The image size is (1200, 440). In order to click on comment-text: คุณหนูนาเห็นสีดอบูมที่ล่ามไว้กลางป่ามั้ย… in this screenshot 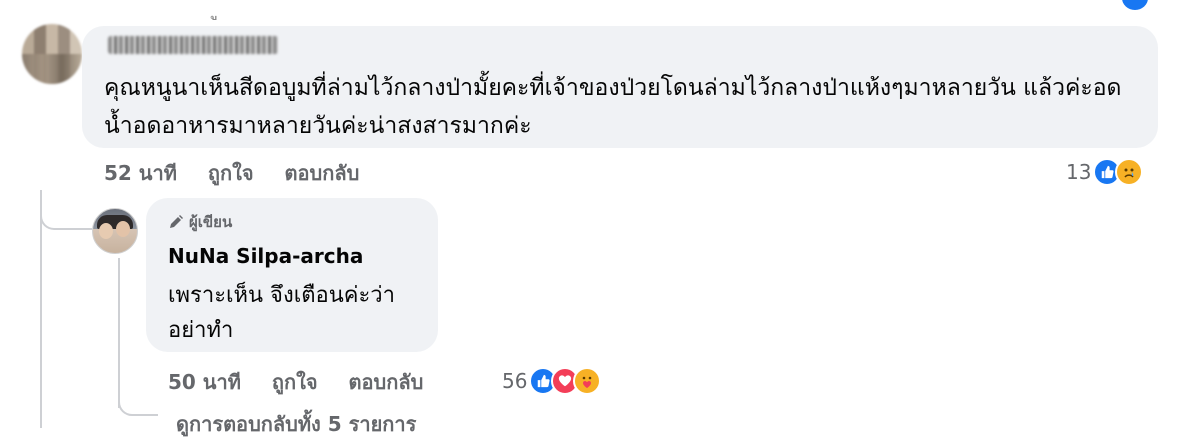, I will do `click(613, 107)`.